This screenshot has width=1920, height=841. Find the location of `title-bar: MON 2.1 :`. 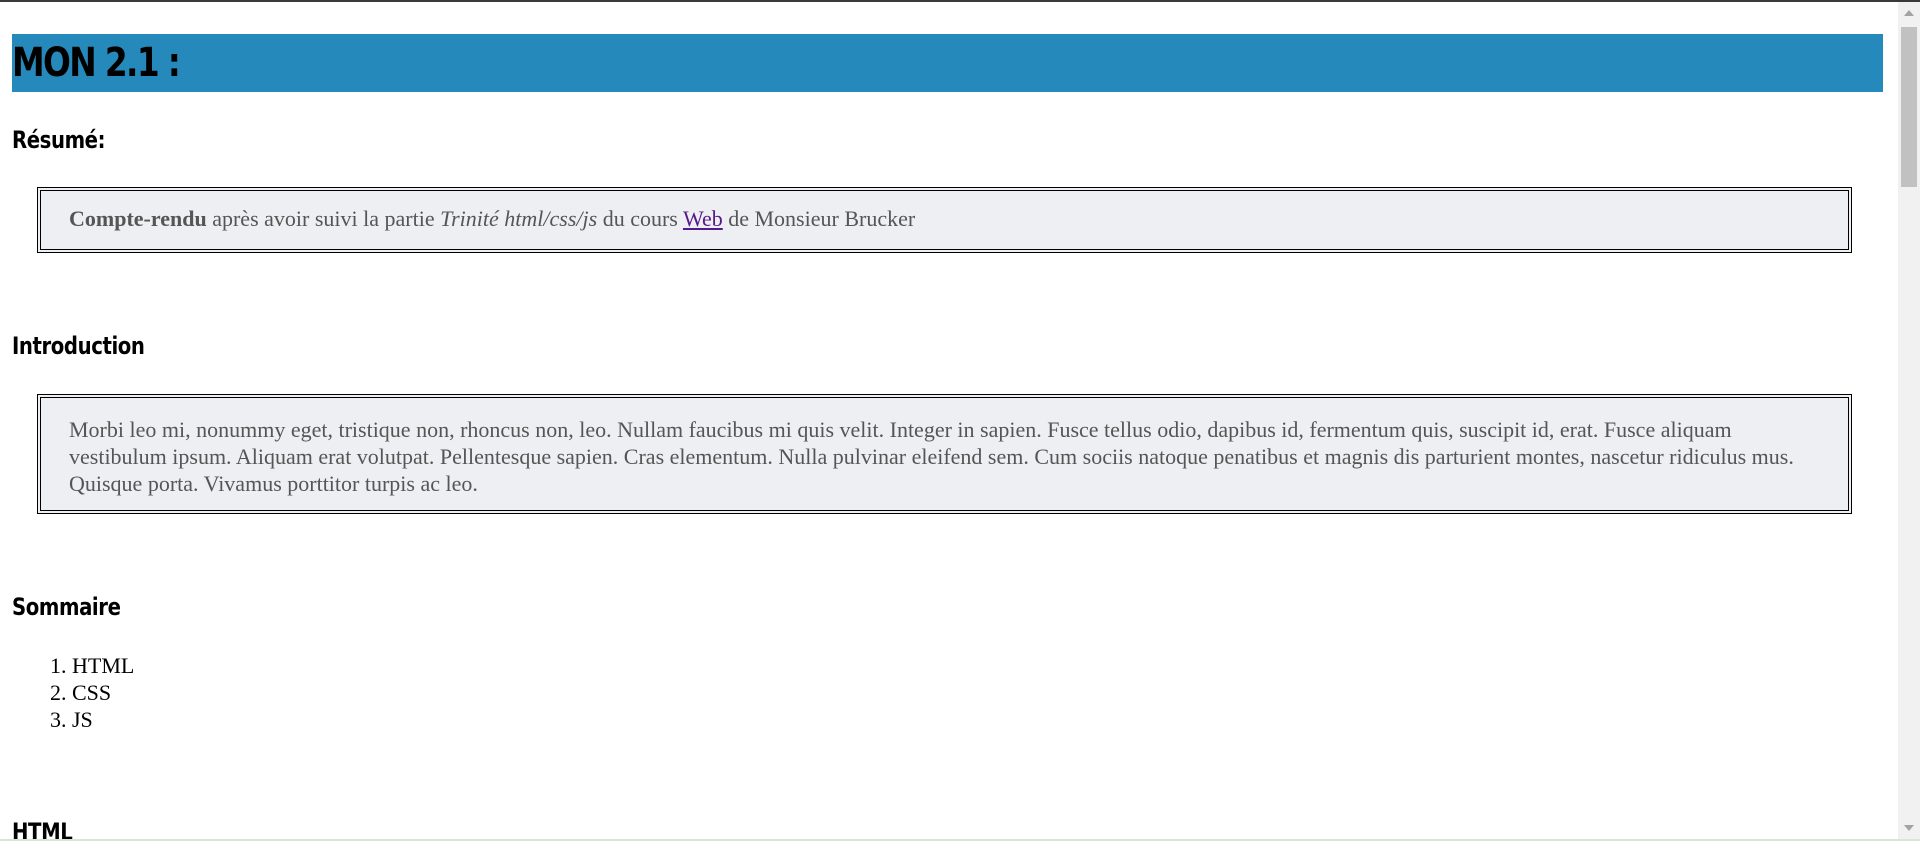

title-bar: MON 2.1 : is located at coordinates (947, 63).